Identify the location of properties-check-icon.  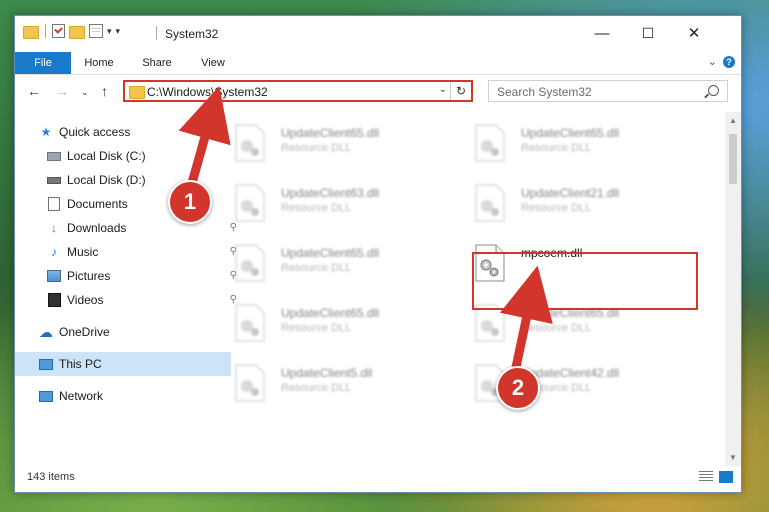
(58, 31).